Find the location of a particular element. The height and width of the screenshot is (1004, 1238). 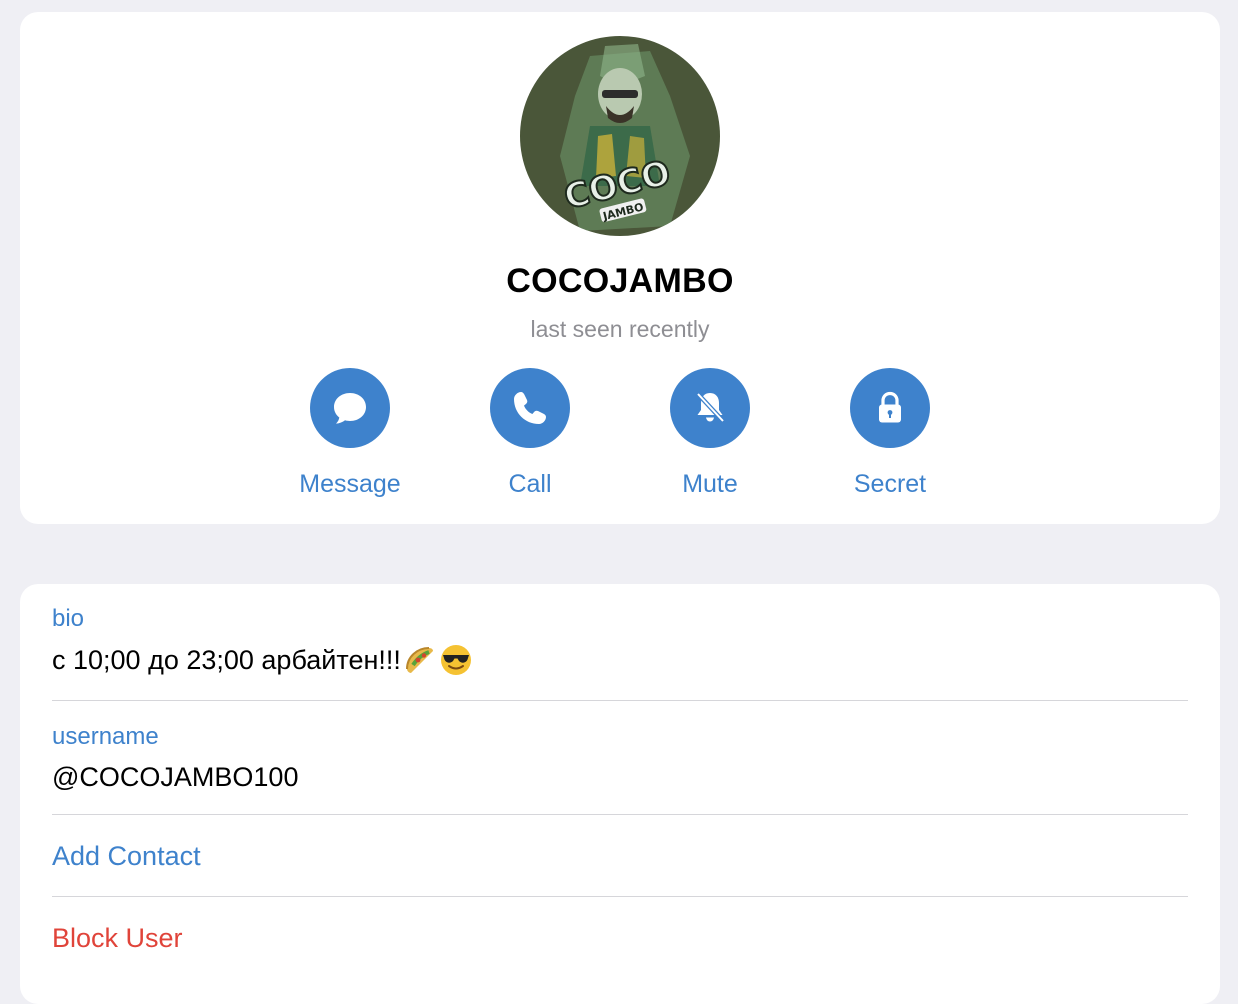

call-button-circle is located at coordinates (530, 408).